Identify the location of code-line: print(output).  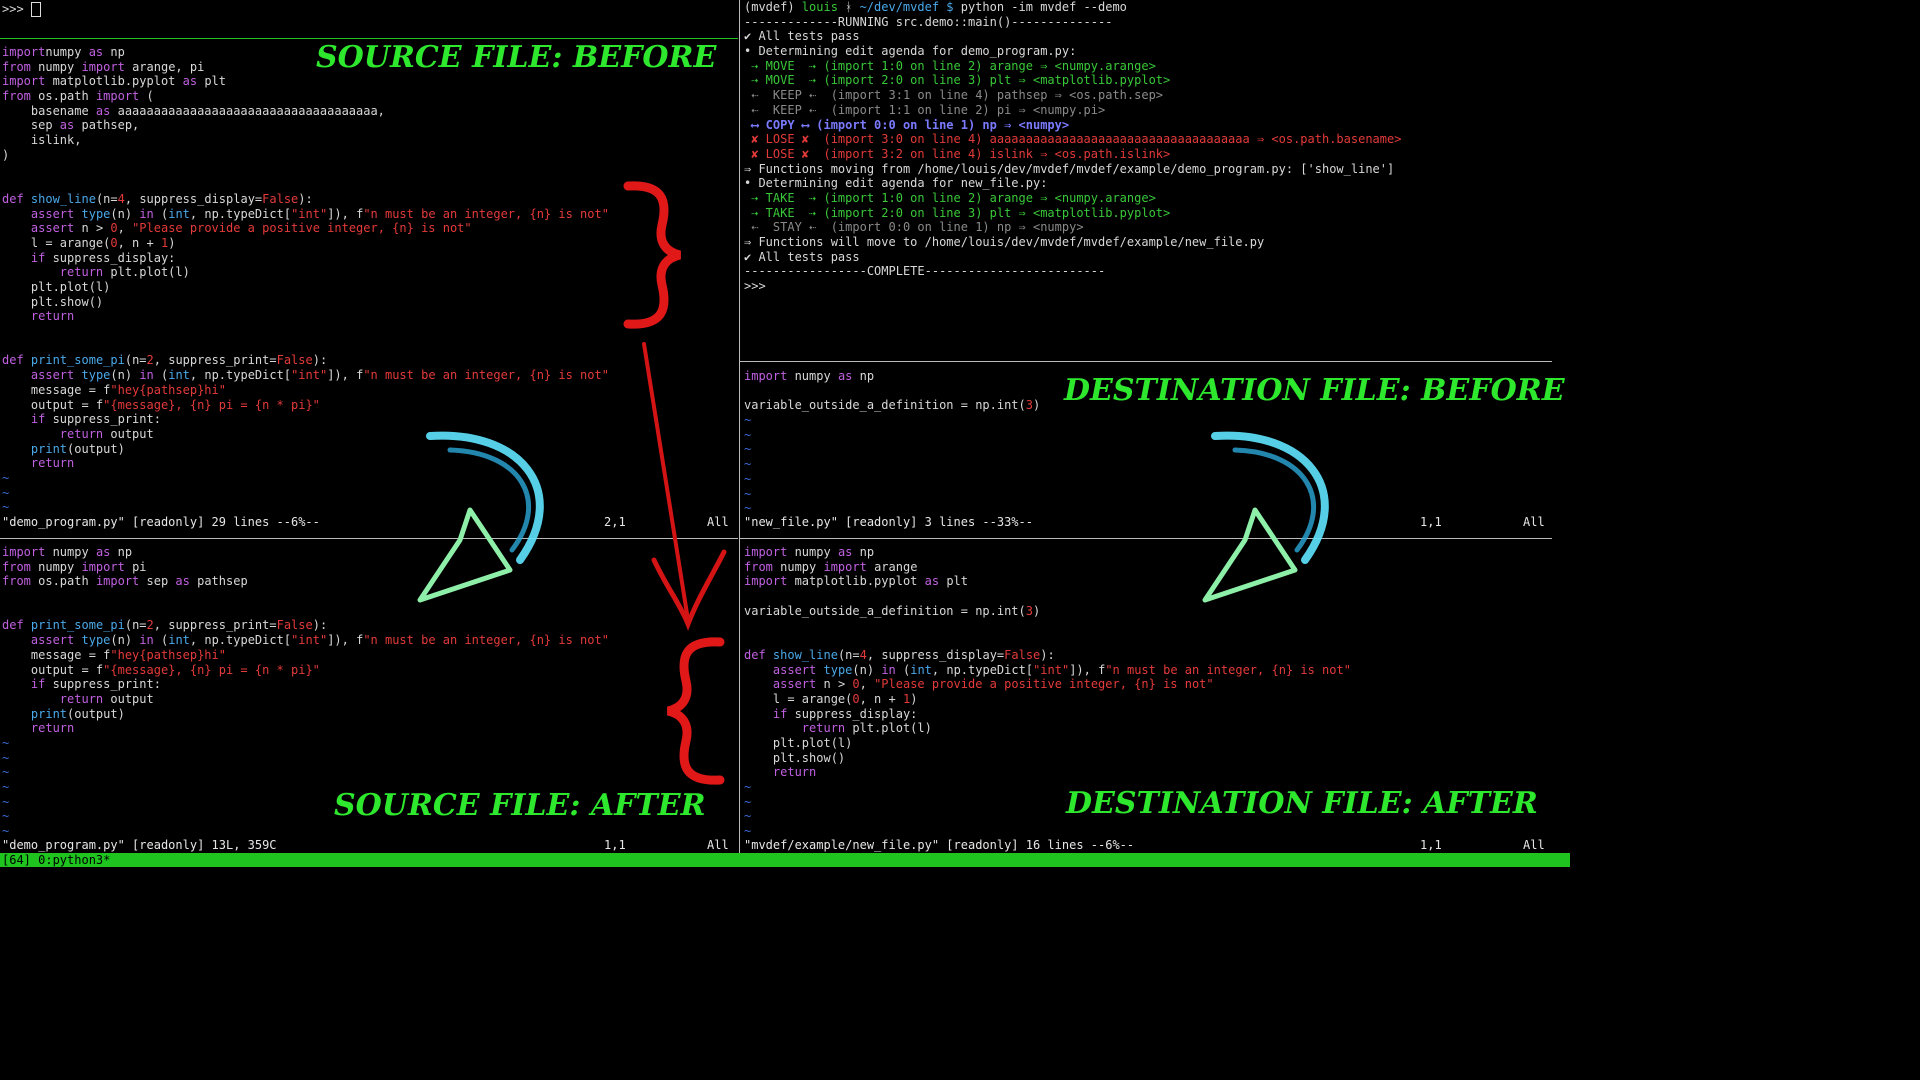
(77, 713).